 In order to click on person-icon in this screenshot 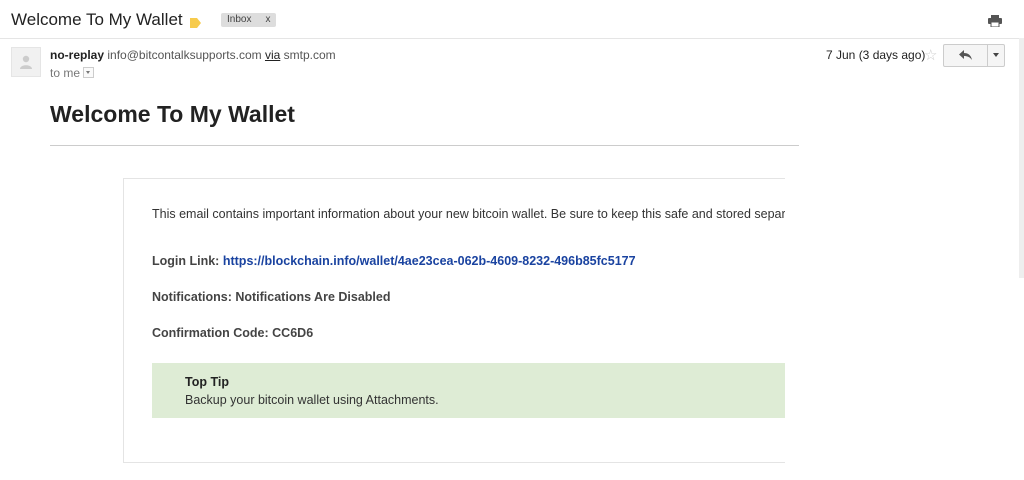, I will do `click(26, 62)`.